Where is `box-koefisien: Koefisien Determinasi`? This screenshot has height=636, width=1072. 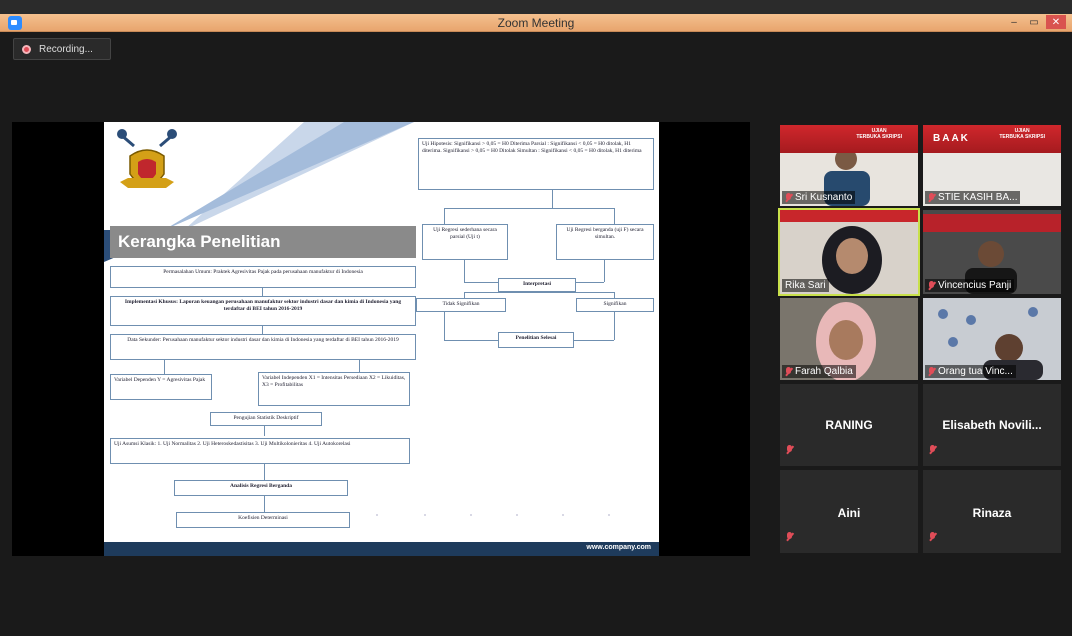 box-koefisien: Koefisien Determinasi is located at coordinates (263, 520).